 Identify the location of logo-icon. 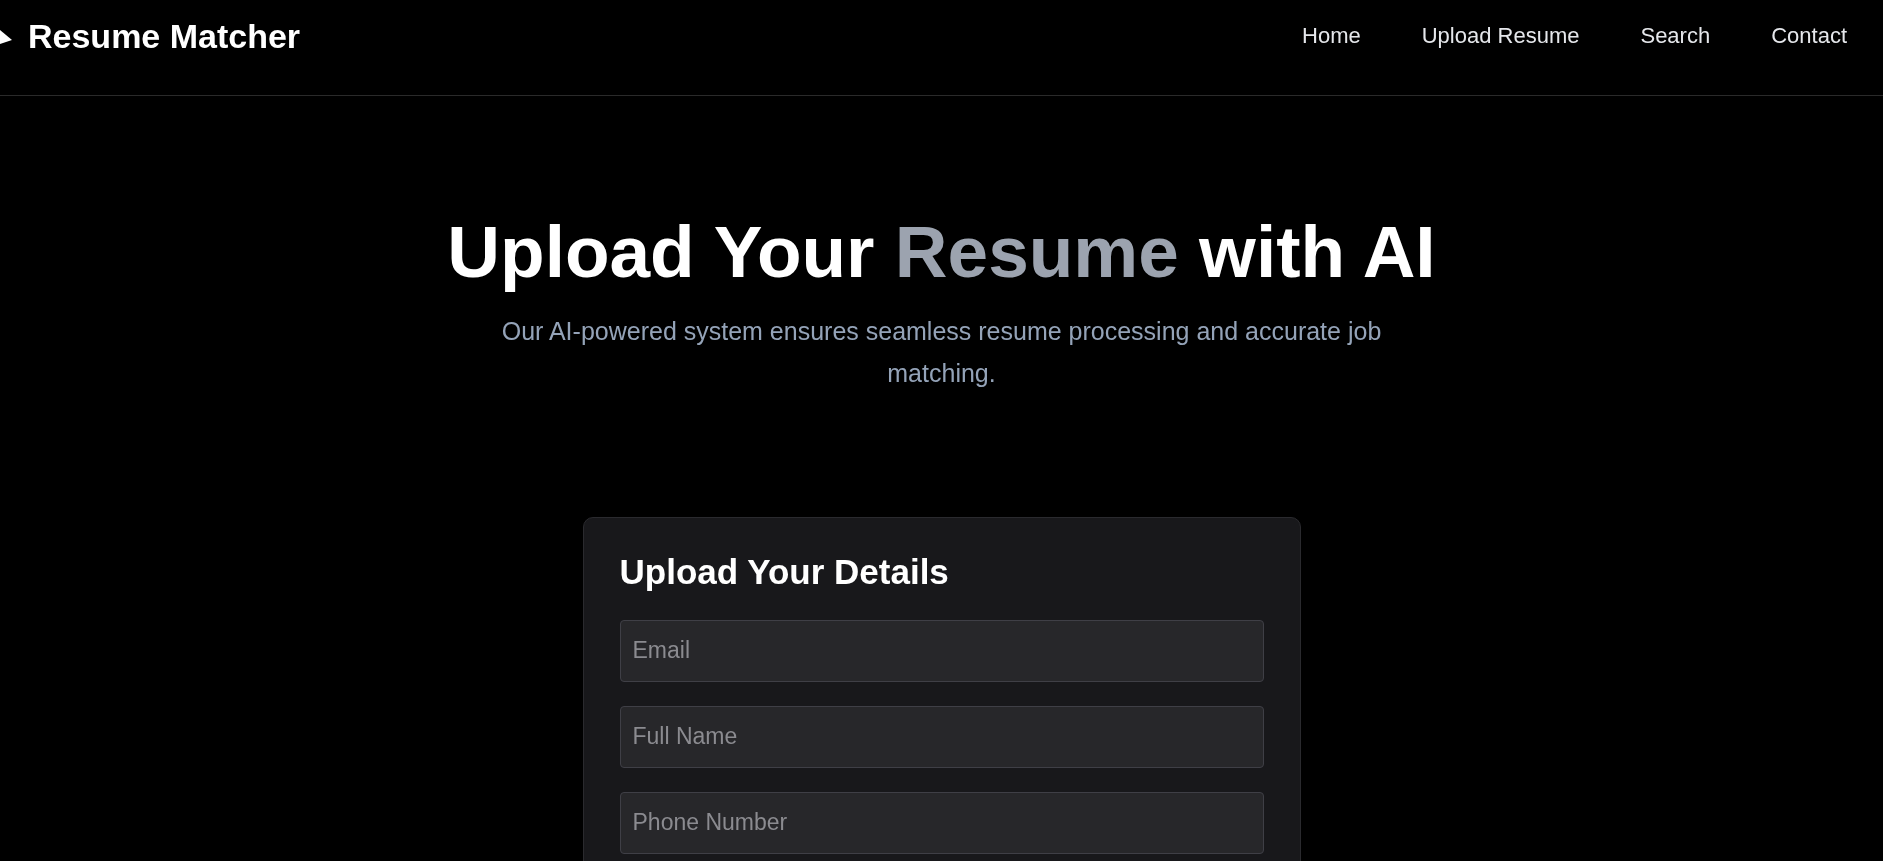
(6, 36).